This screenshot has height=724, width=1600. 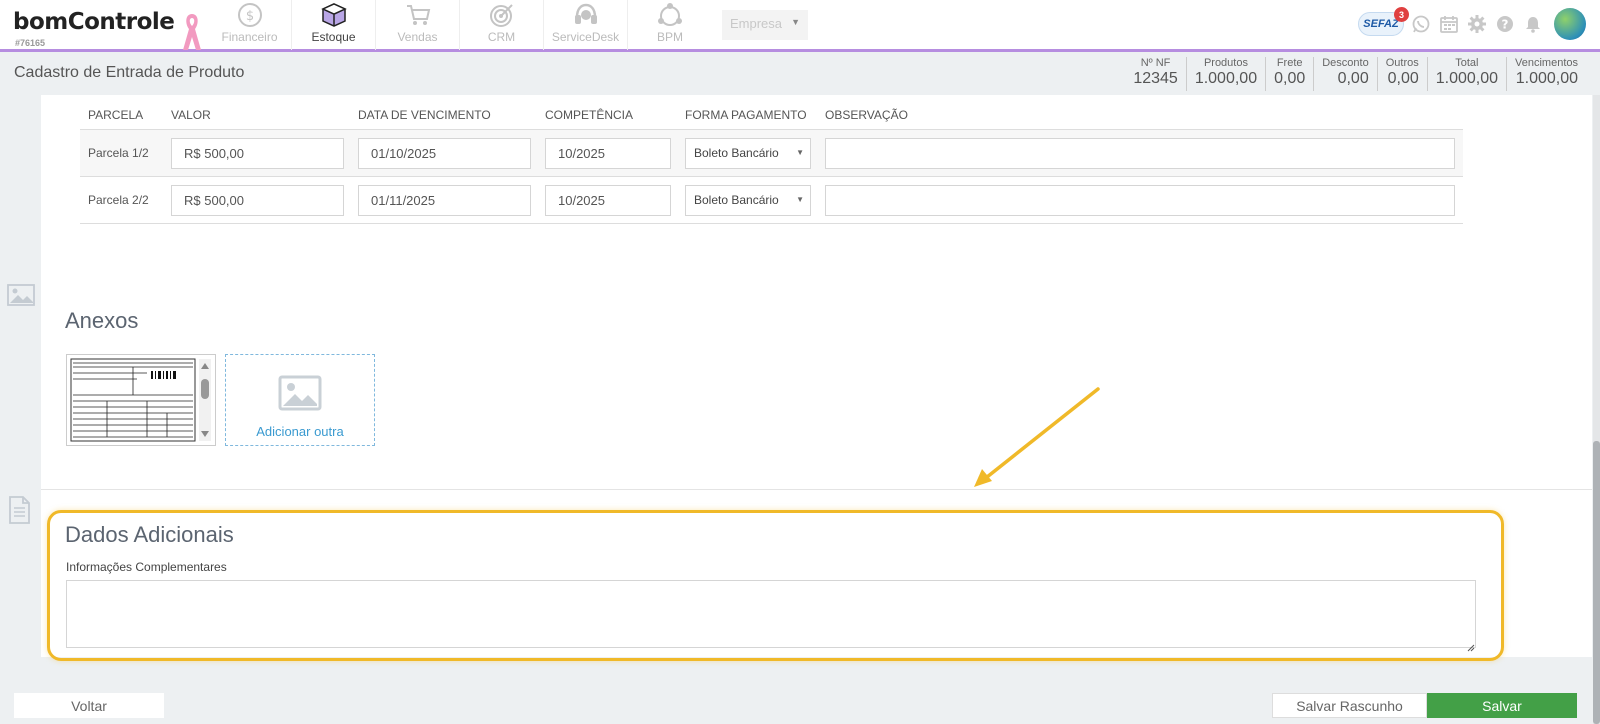 What do you see at coordinates (424, 114) in the screenshot?
I see `col-data-vencimento: DATA DE VENCIMENTO` at bounding box center [424, 114].